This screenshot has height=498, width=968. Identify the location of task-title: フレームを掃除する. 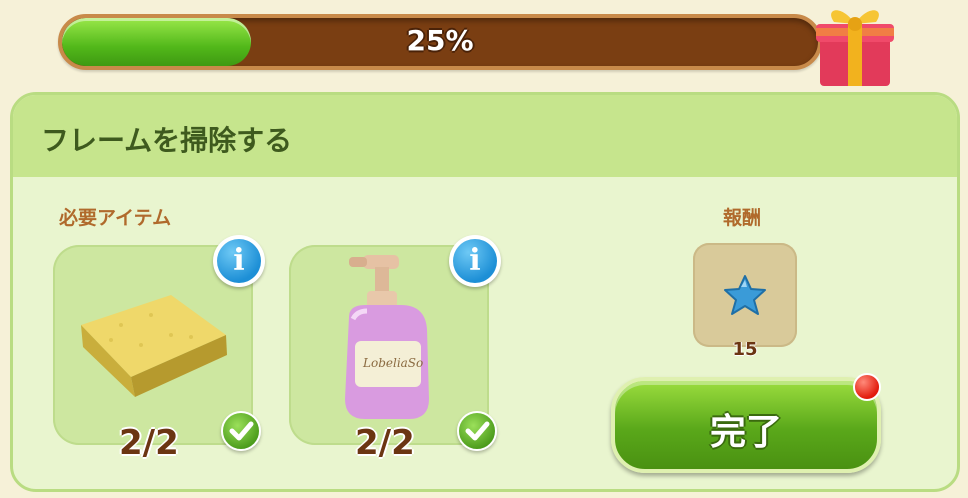
(167, 140).